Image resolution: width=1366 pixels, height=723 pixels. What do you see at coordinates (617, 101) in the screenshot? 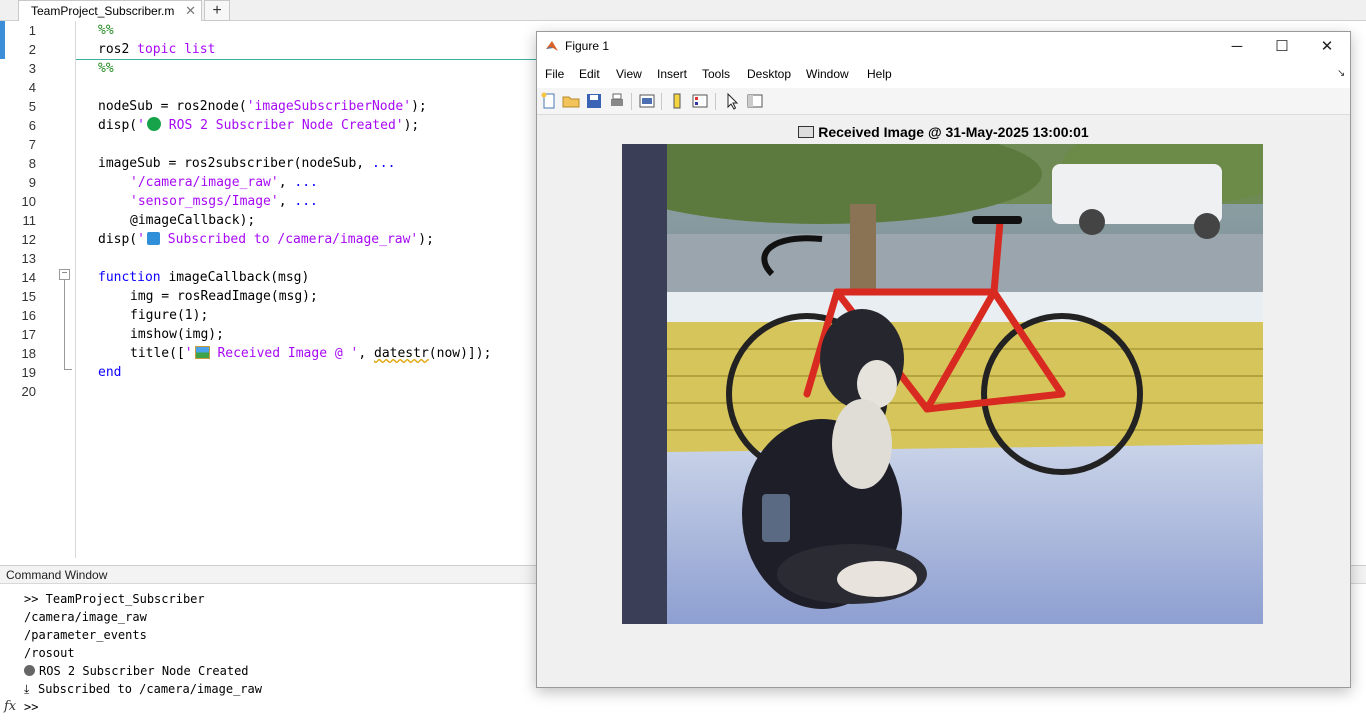
I see `print-icon` at bounding box center [617, 101].